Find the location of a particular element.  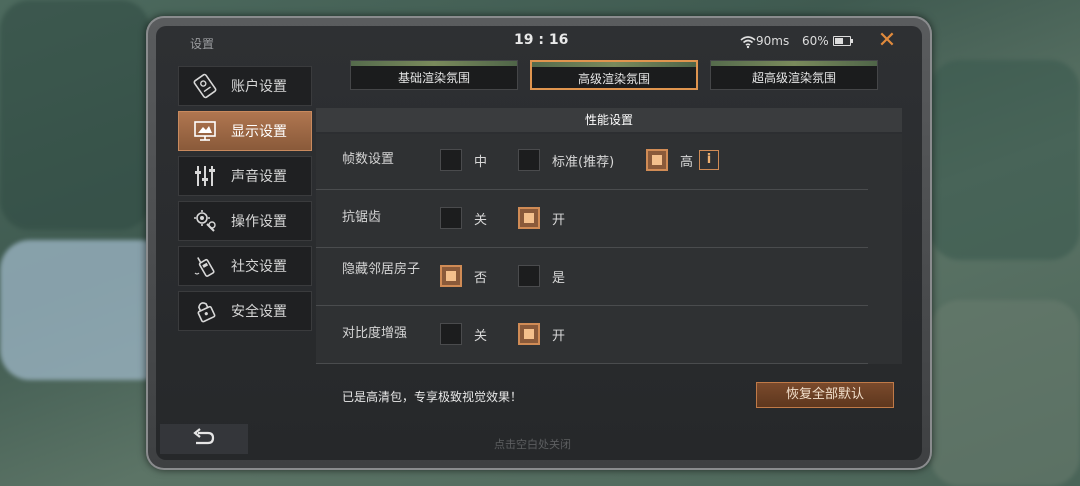

display-monitor-icon is located at coordinates (205, 131).